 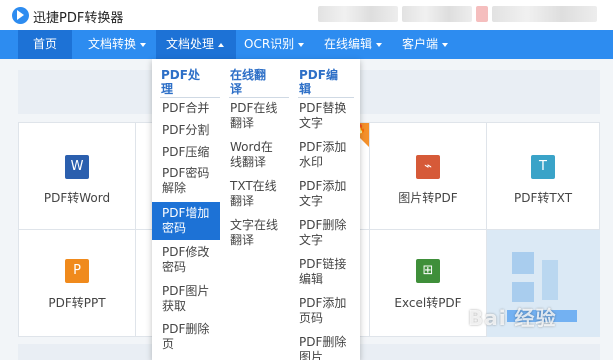 I want to click on menu-item-txt-translate: TXT在线 翻译, so click(x=259, y=194).